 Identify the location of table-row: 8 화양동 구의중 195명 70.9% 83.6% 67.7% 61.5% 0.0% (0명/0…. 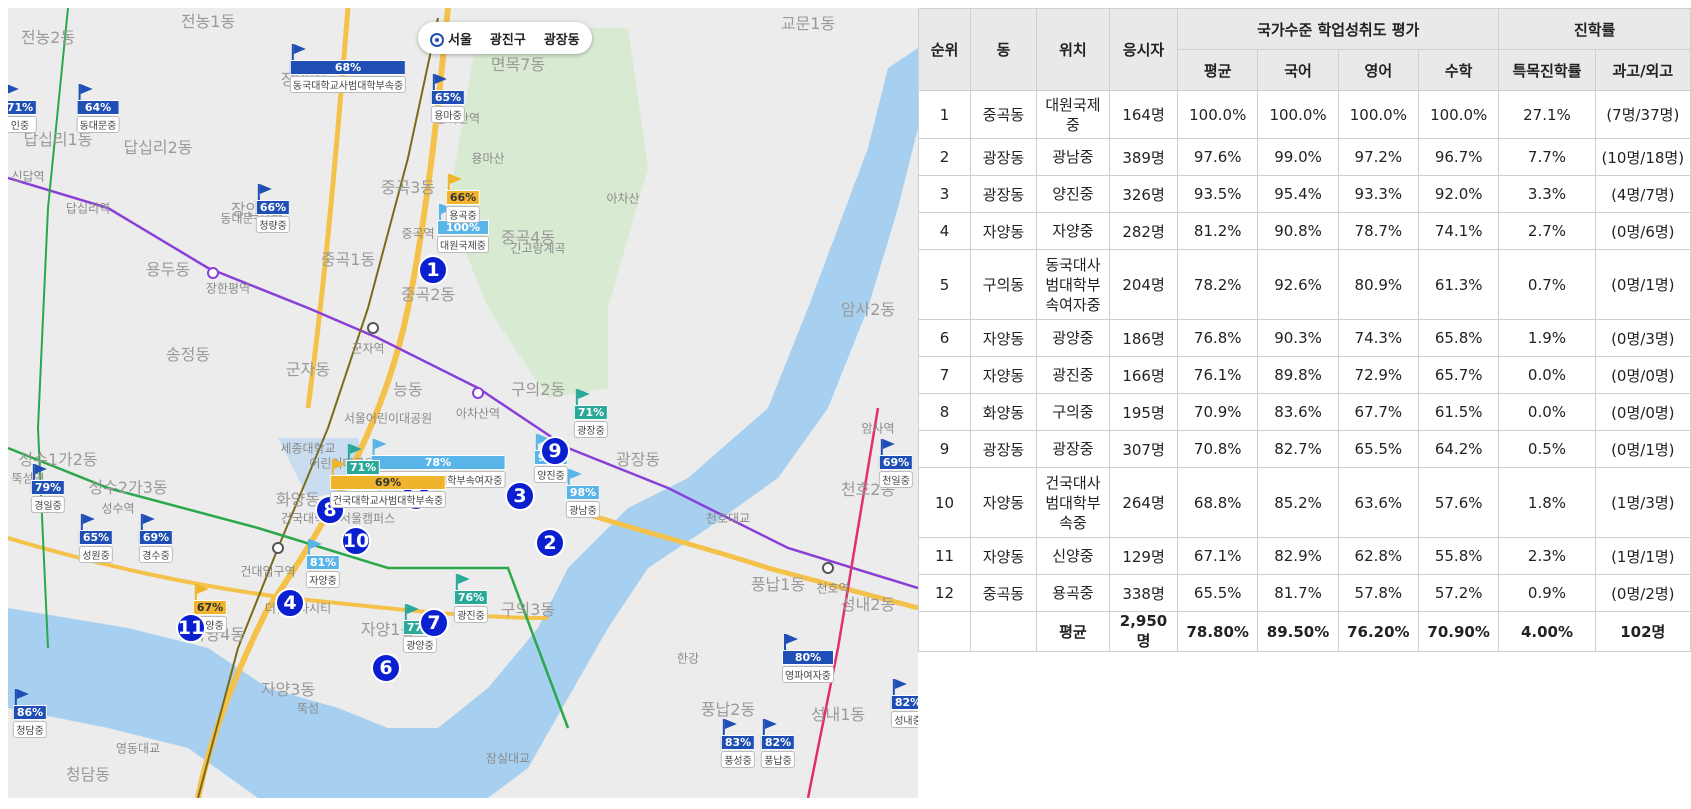
(1304, 412).